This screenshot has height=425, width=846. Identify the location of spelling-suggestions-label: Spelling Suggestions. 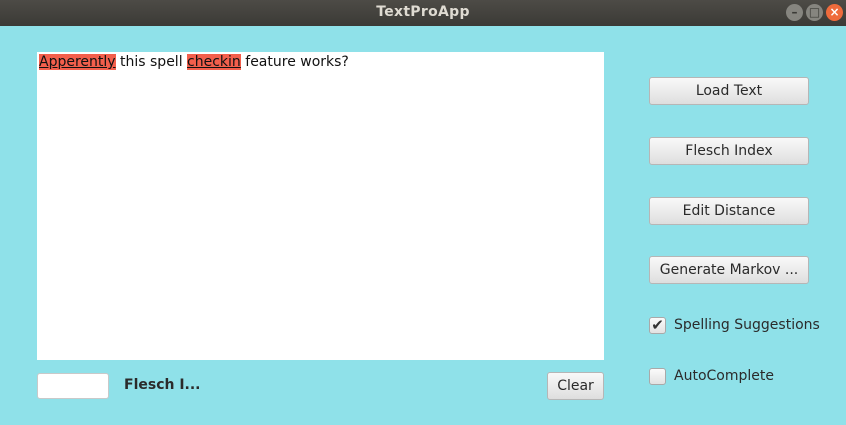
(747, 325).